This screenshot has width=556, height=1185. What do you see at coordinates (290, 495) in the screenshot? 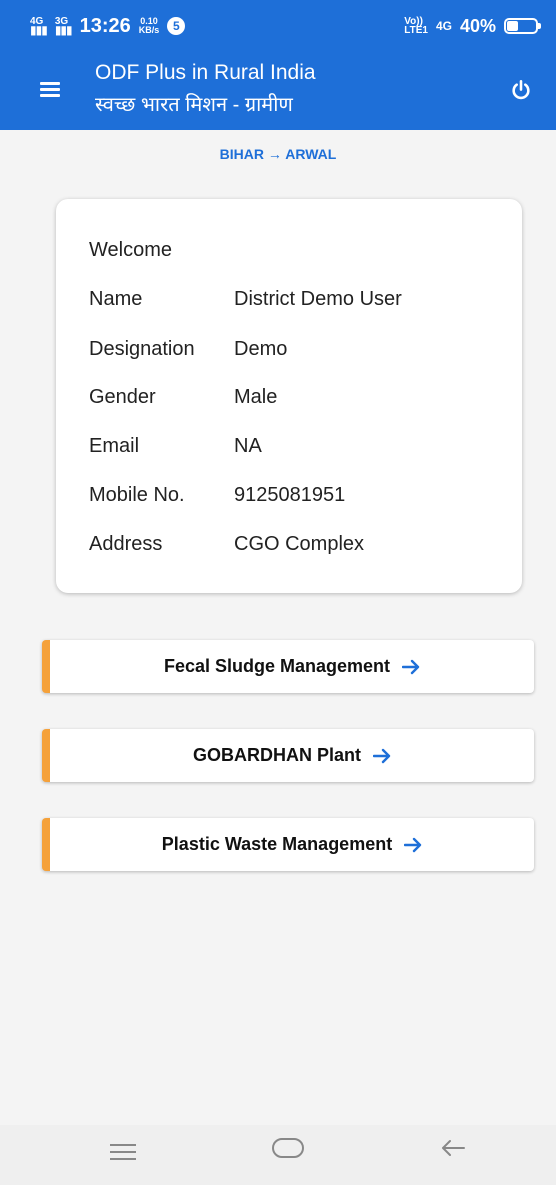
I see `mobile-value: 9125081951` at bounding box center [290, 495].